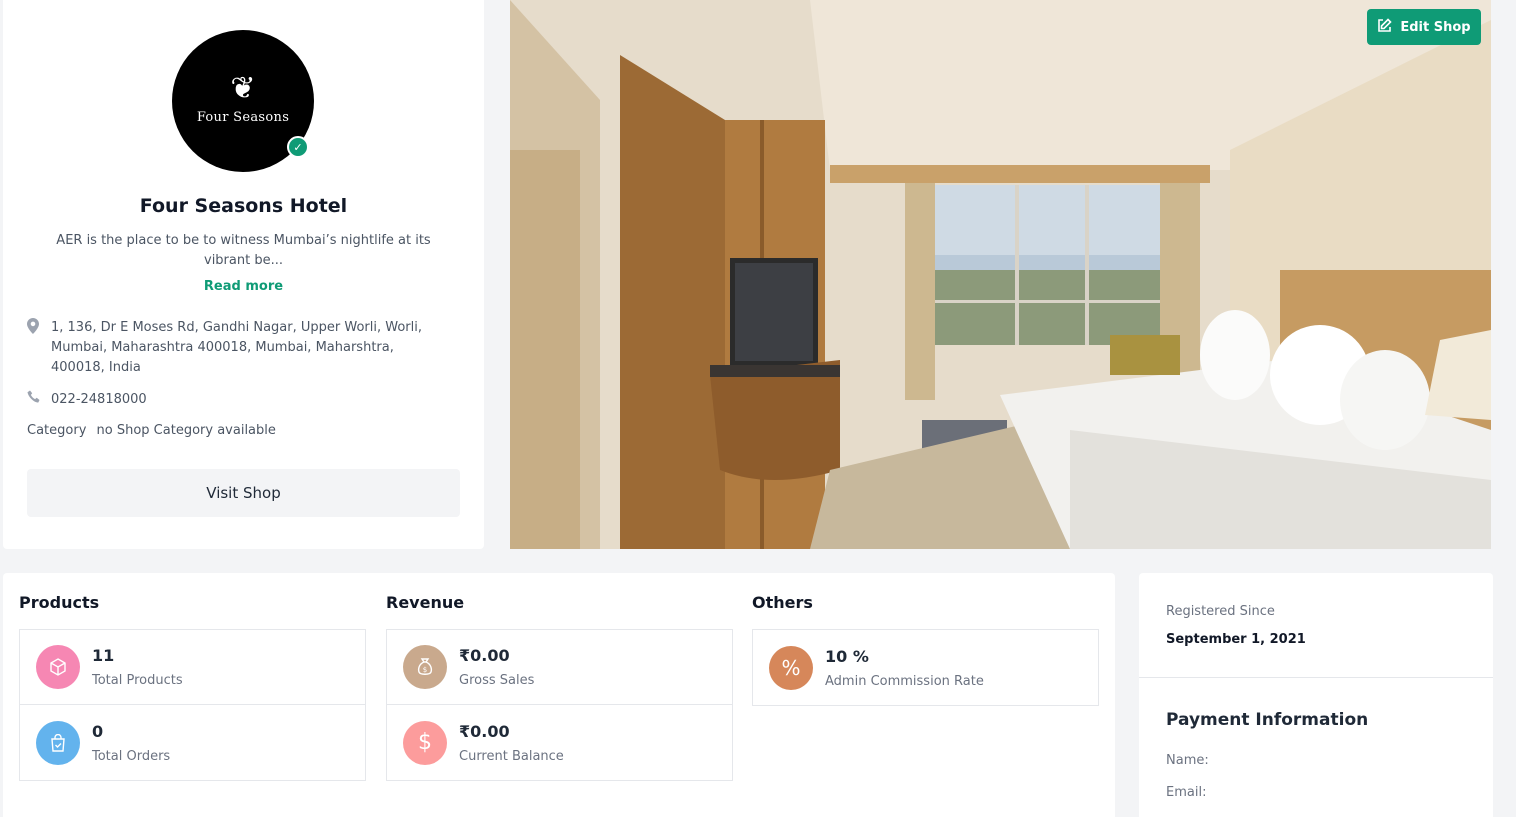  Describe the element at coordinates (559, 742) in the screenshot. I see `current-balance-item: $ ₹0.00 Current Balance` at that location.